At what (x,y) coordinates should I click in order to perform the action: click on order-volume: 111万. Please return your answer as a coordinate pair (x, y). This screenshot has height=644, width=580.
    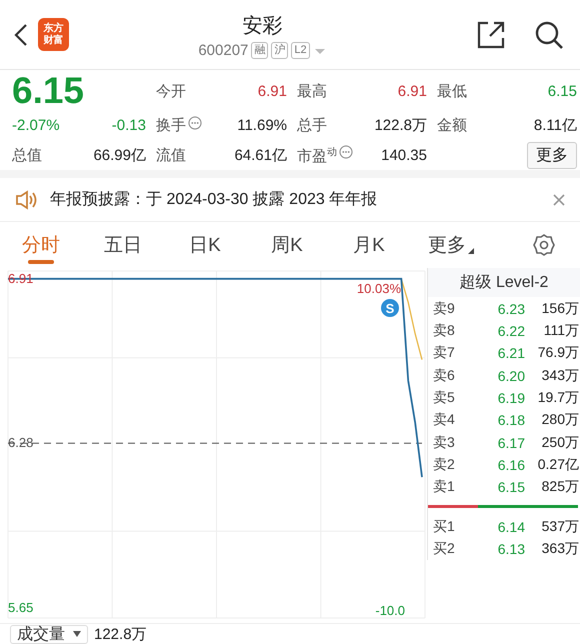
    Looking at the image, I should click on (560, 331).